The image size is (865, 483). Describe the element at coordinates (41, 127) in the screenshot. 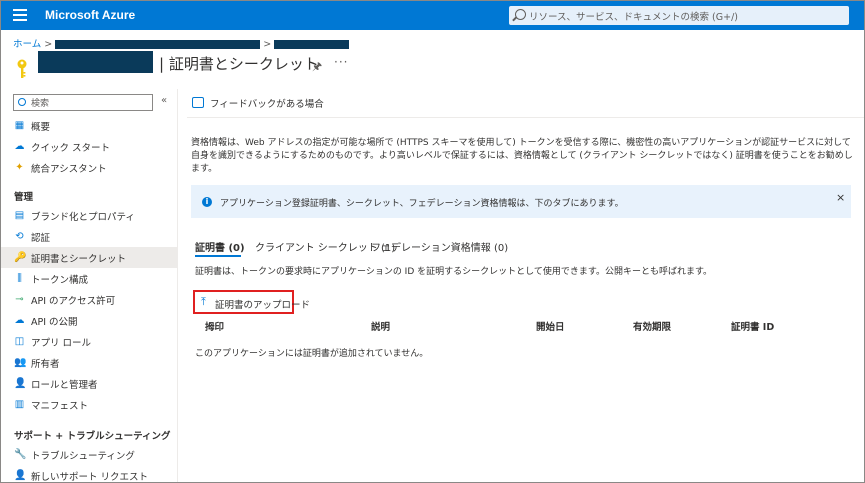

I see `sidebar-item-label: 概要` at that location.